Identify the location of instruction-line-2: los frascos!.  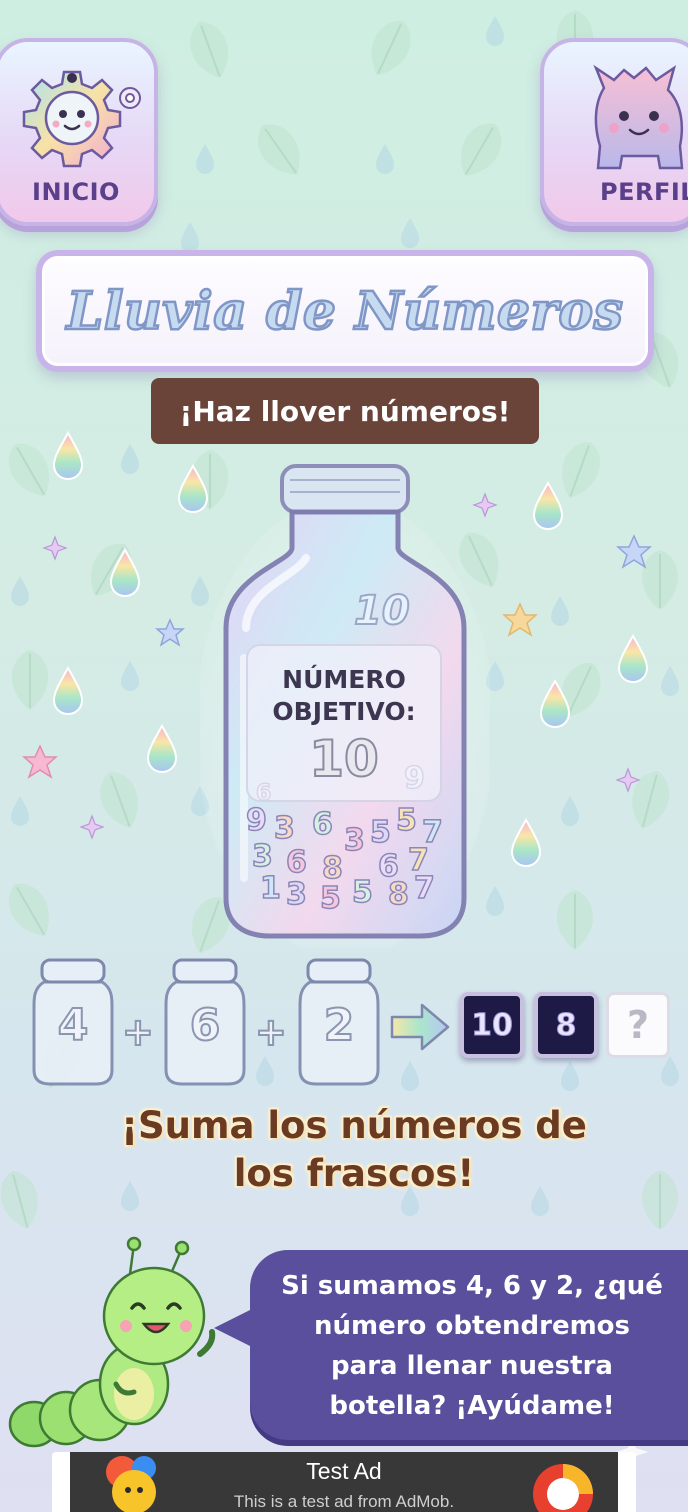
(354, 1173).